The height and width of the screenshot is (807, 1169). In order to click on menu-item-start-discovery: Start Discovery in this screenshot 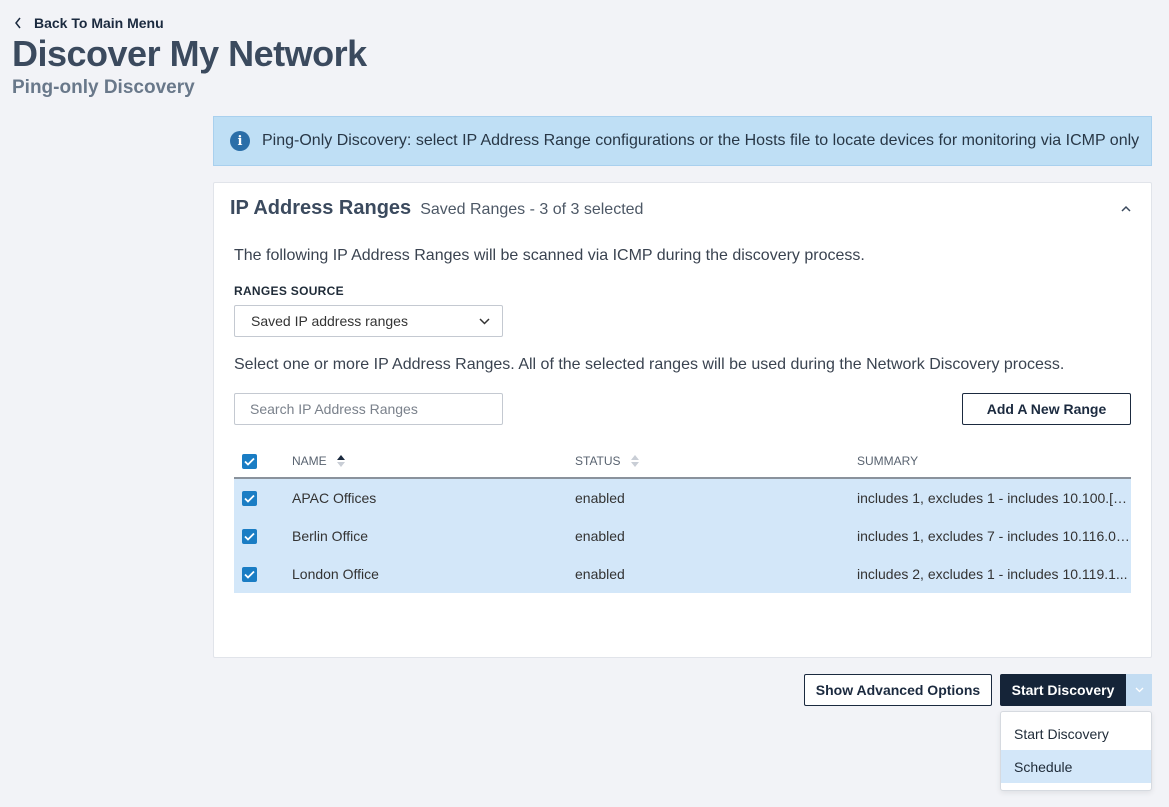, I will do `click(1076, 733)`.